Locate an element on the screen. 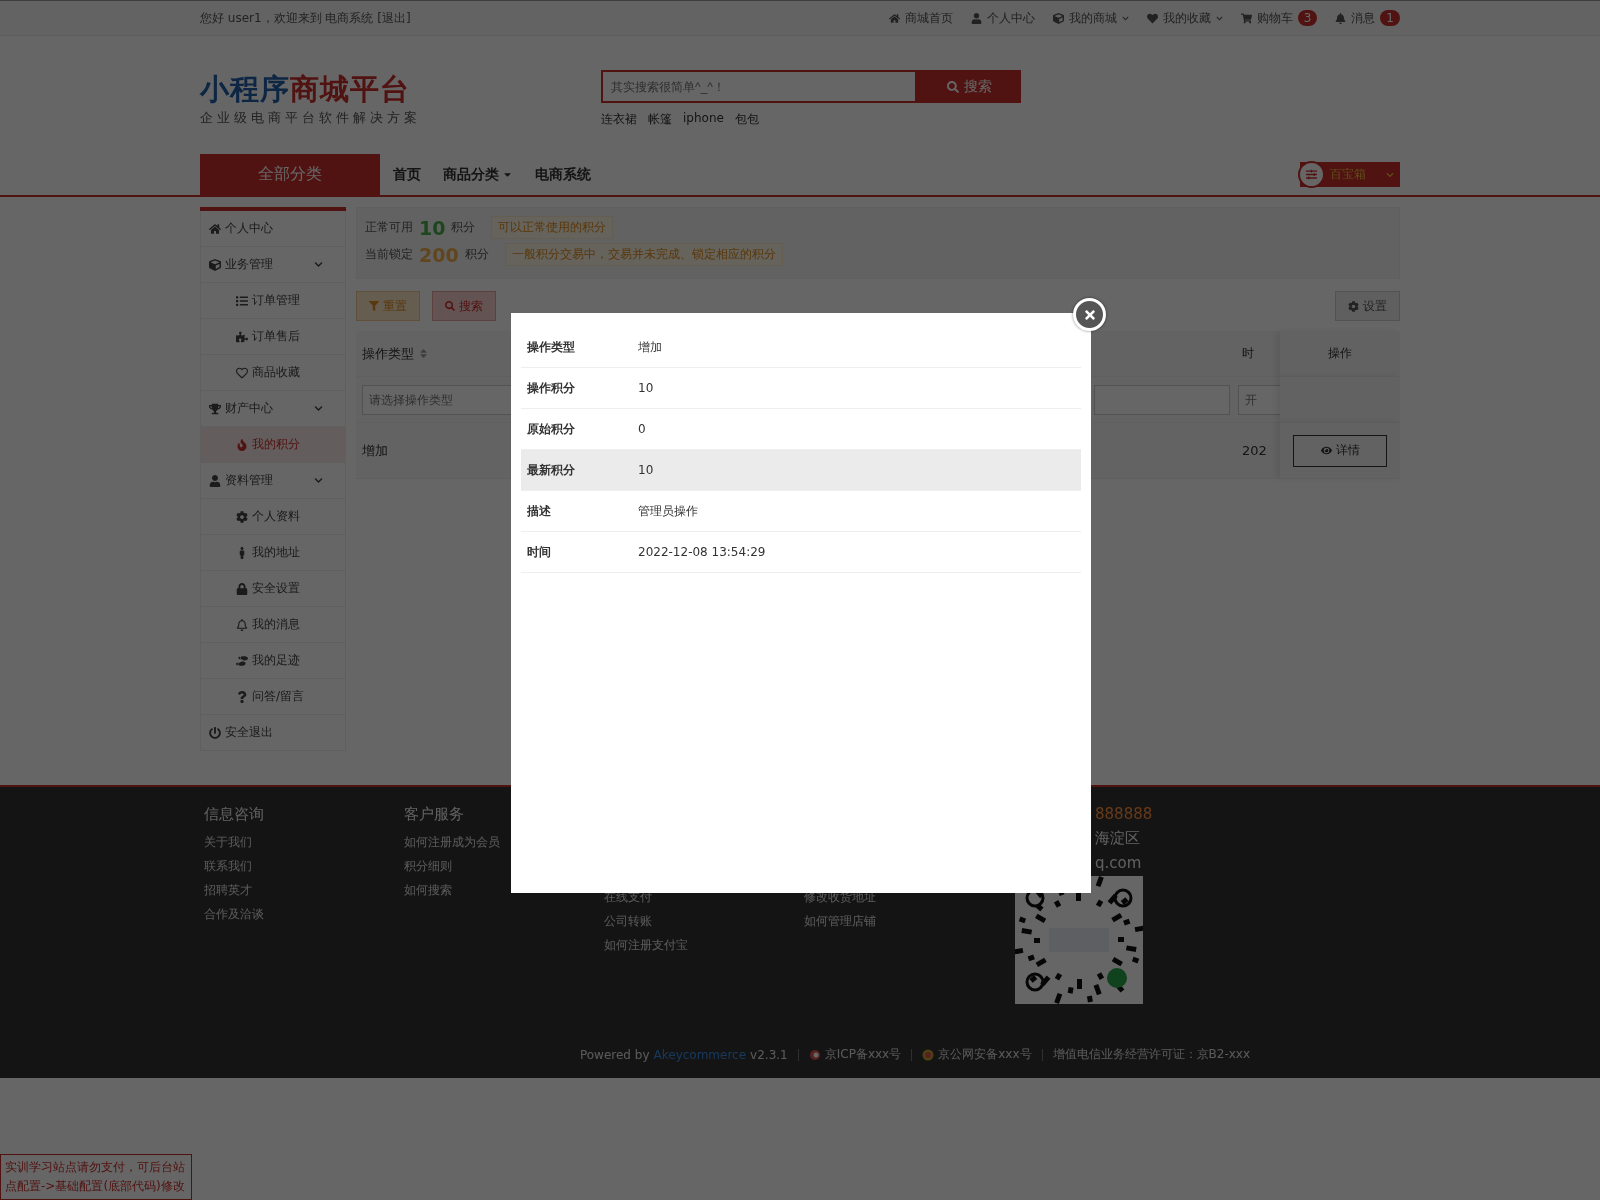  sidebar-item: 我的消息 is located at coordinates (273, 625).